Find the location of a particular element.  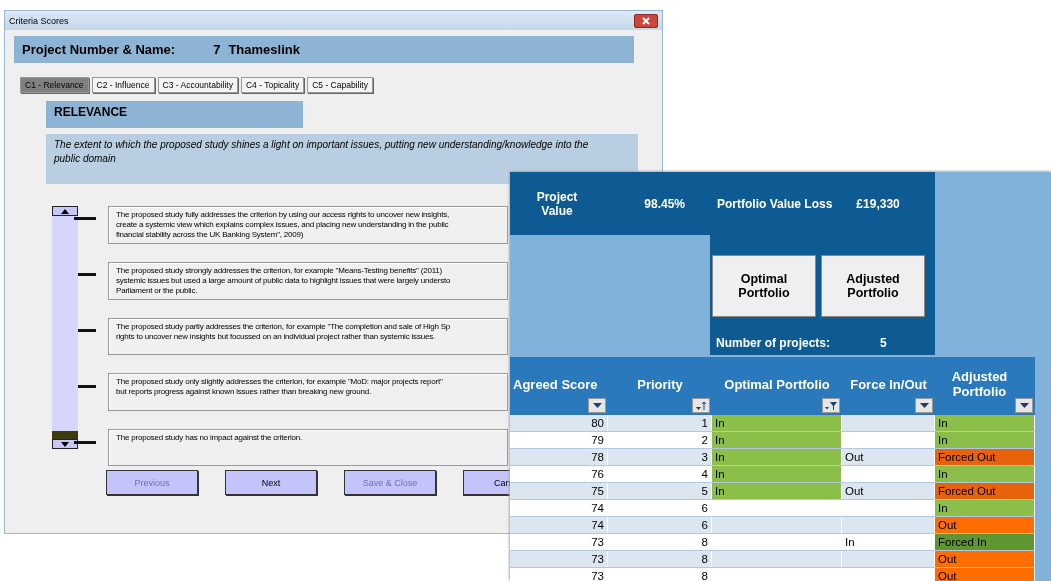

option-text: but reports progress against known issues rather than breaking new ground. is located at coordinates (244, 392).